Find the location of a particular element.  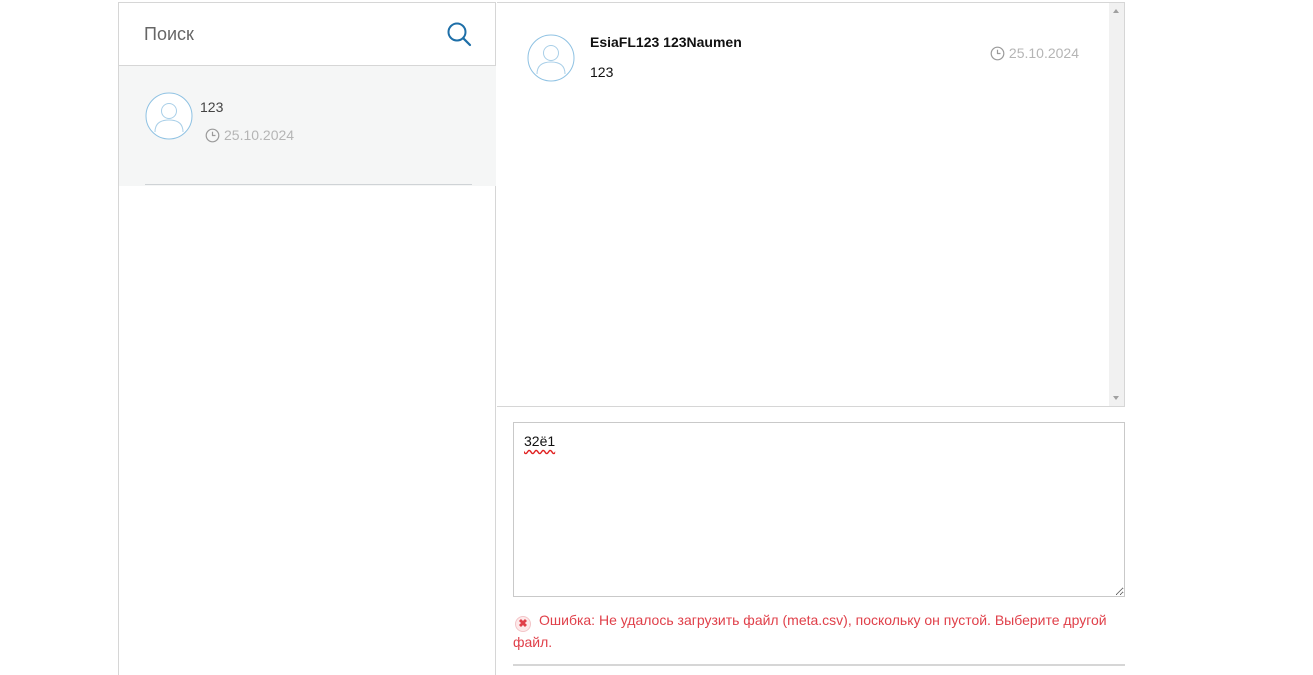

bottom-divider is located at coordinates (819, 665).